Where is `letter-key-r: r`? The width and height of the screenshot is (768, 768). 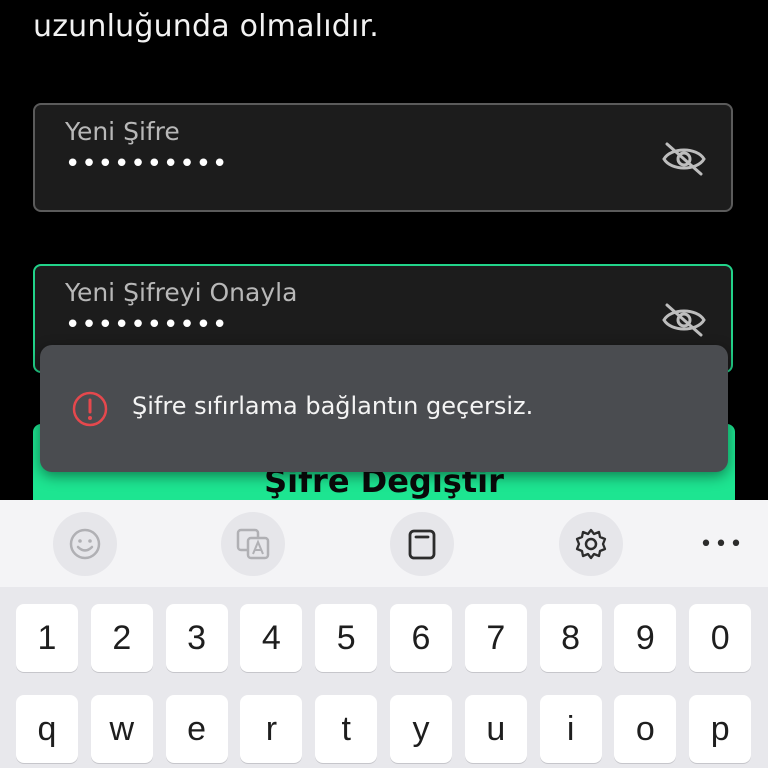
letter-key-r: r is located at coordinates (271, 729).